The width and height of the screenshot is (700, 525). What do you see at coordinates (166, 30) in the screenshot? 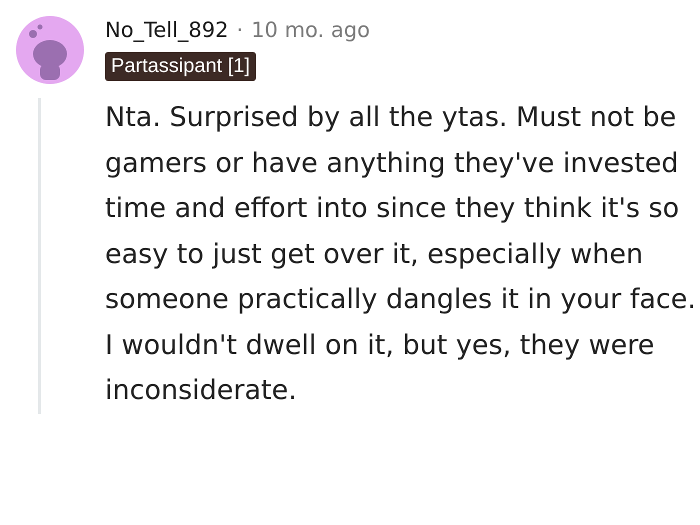
I see `username: No_Tell_892` at bounding box center [166, 30].